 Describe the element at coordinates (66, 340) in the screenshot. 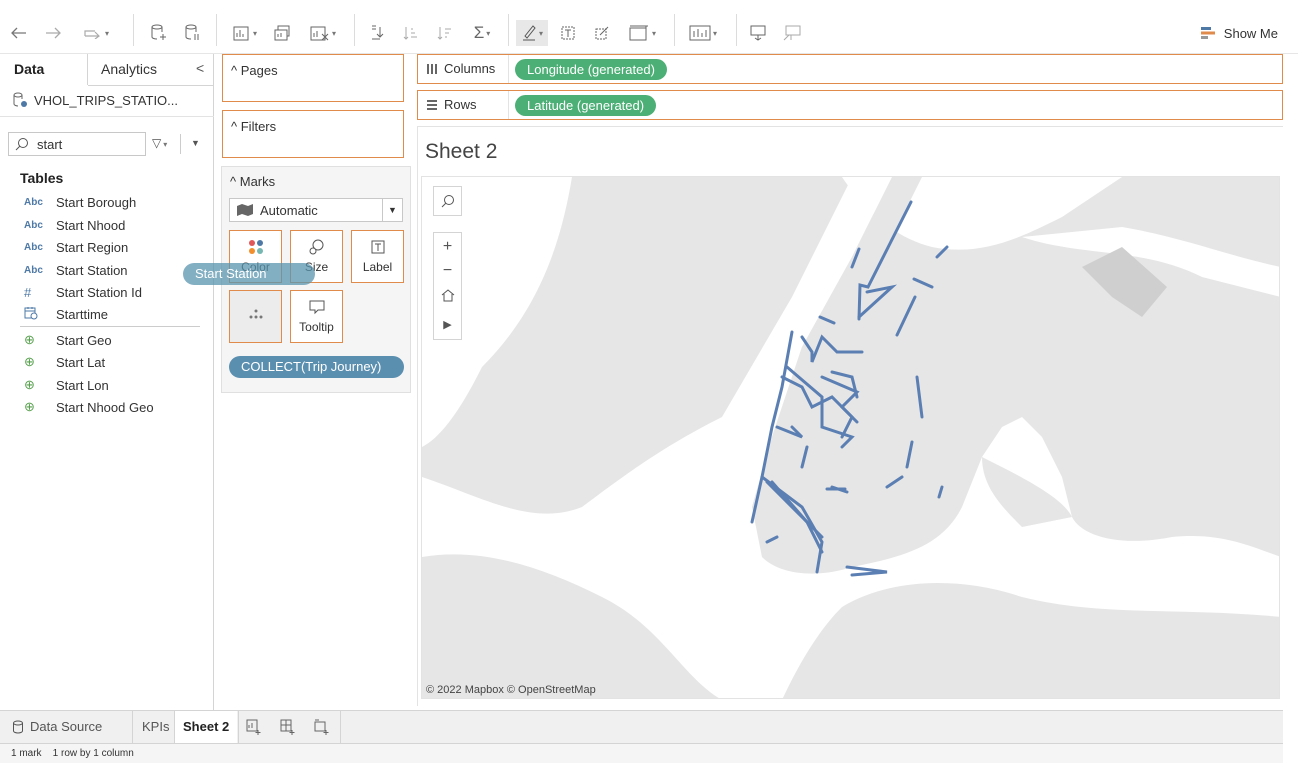

I see `field-start-geo: ⊕ Start Geo` at that location.